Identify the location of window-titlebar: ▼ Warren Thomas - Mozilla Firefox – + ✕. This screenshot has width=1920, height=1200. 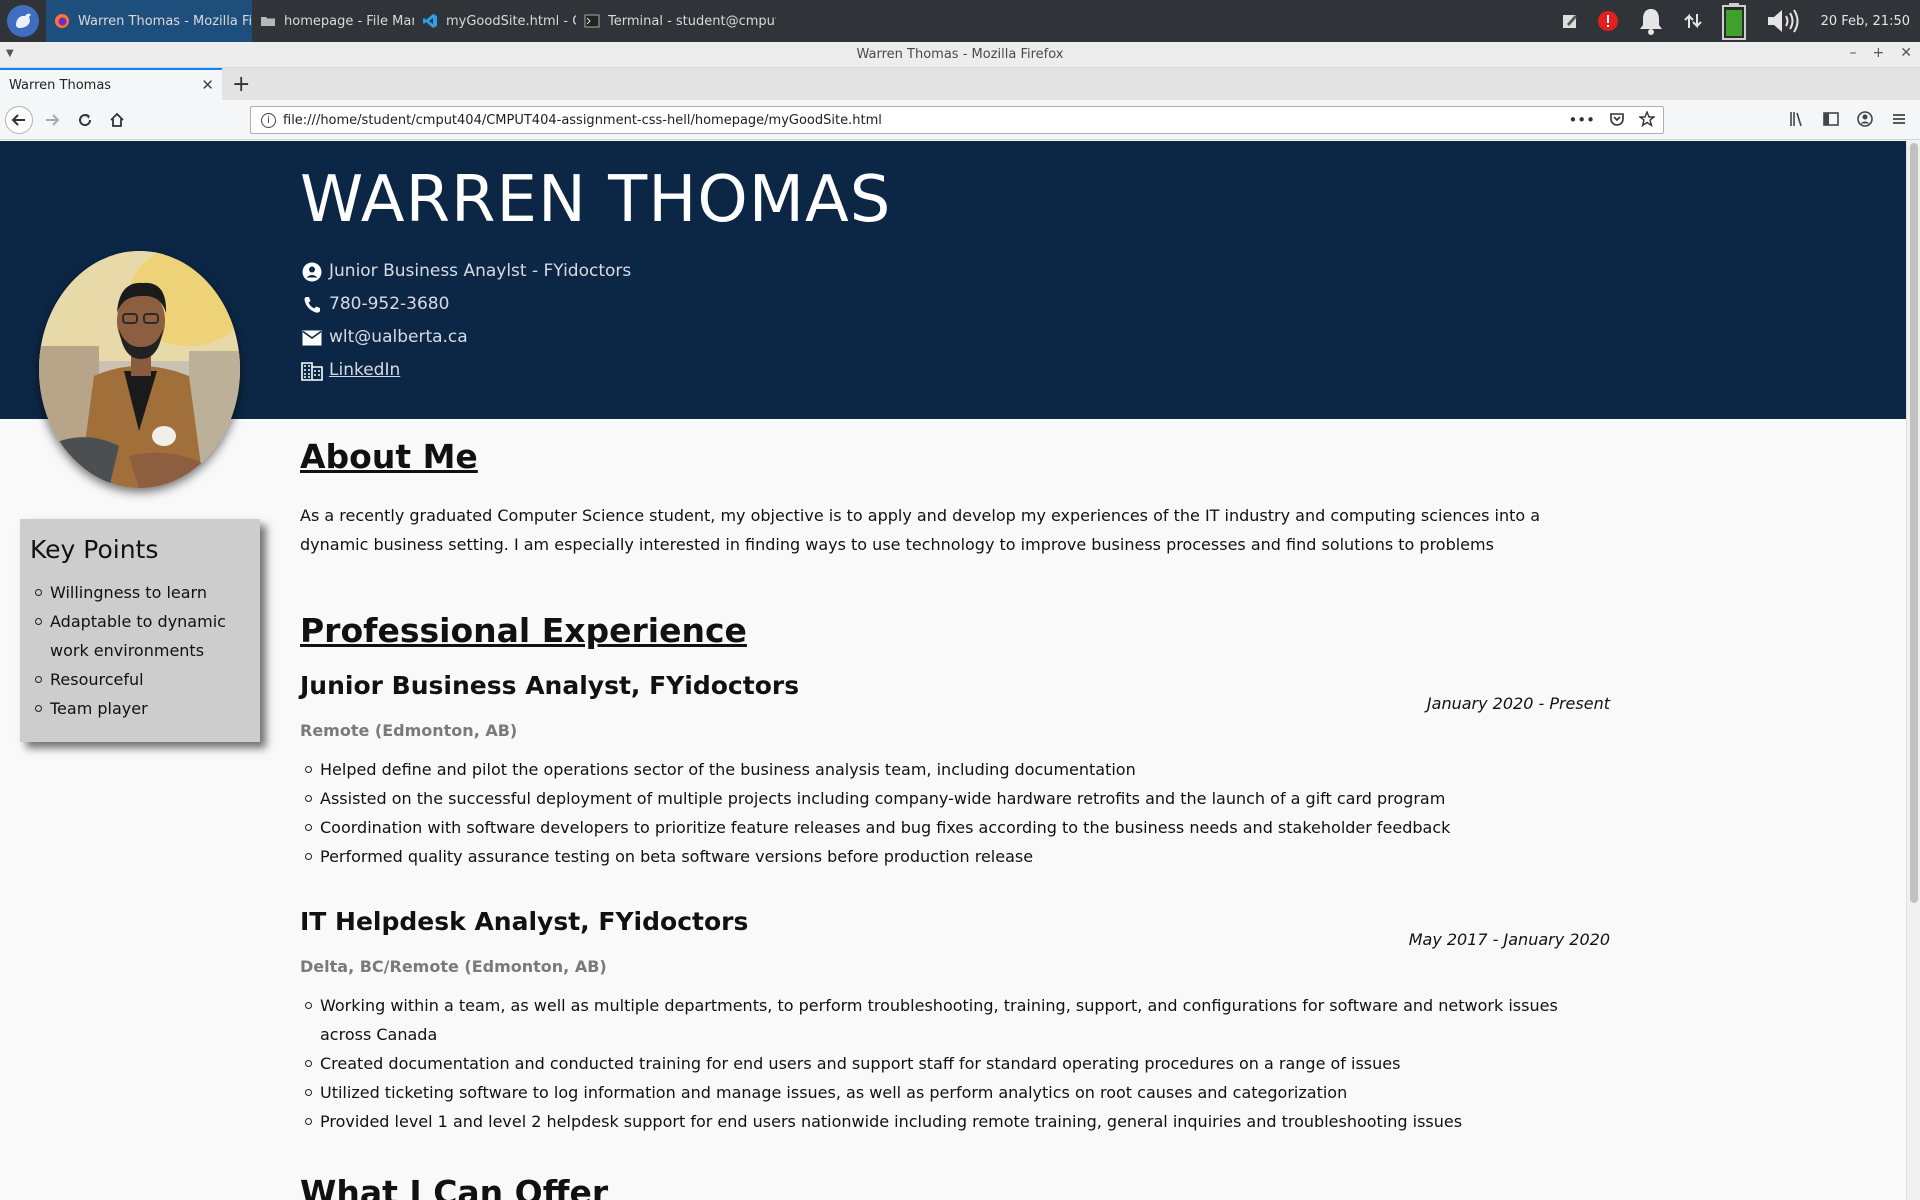
(960, 55).